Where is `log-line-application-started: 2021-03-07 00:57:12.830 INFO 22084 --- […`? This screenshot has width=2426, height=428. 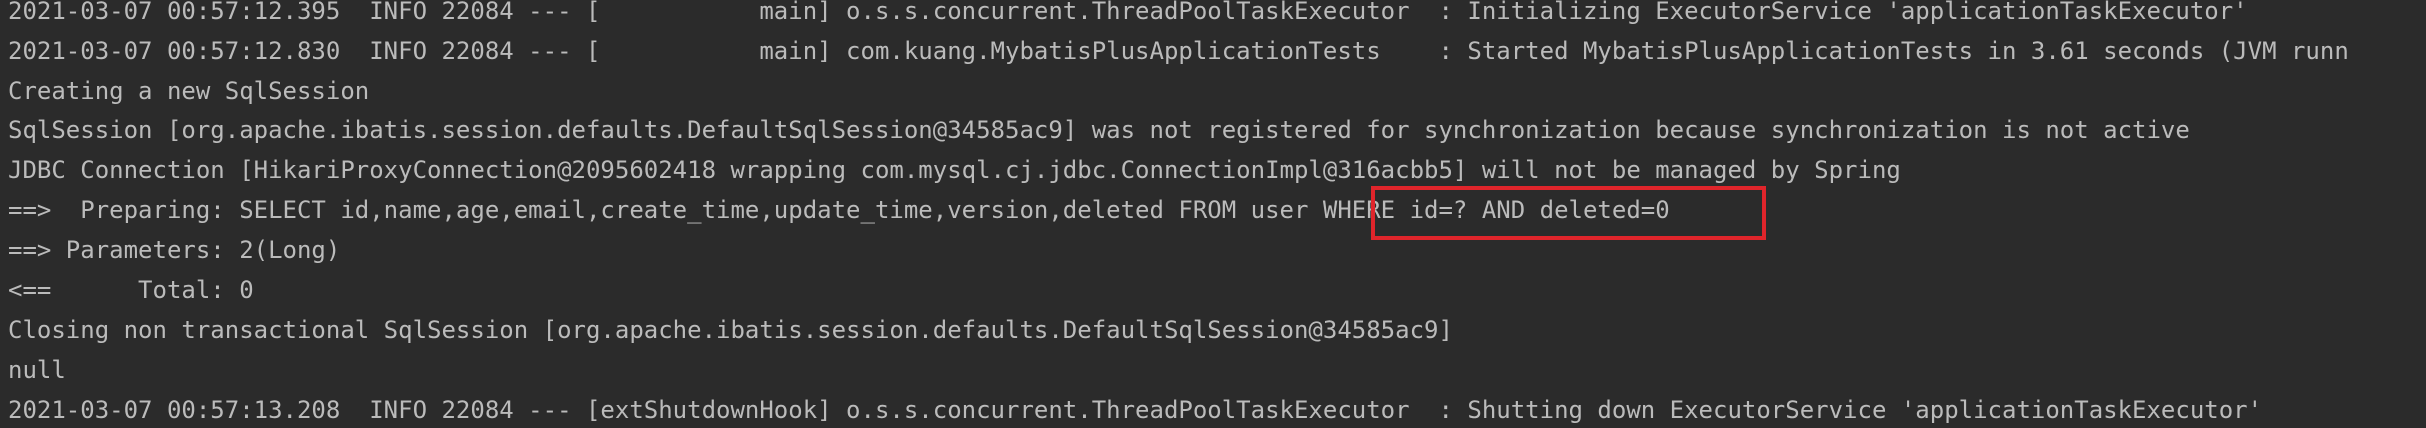
log-line-application-started: 2021-03-07 00:57:12.830 INFO 22084 --- [… is located at coordinates (1178, 51).